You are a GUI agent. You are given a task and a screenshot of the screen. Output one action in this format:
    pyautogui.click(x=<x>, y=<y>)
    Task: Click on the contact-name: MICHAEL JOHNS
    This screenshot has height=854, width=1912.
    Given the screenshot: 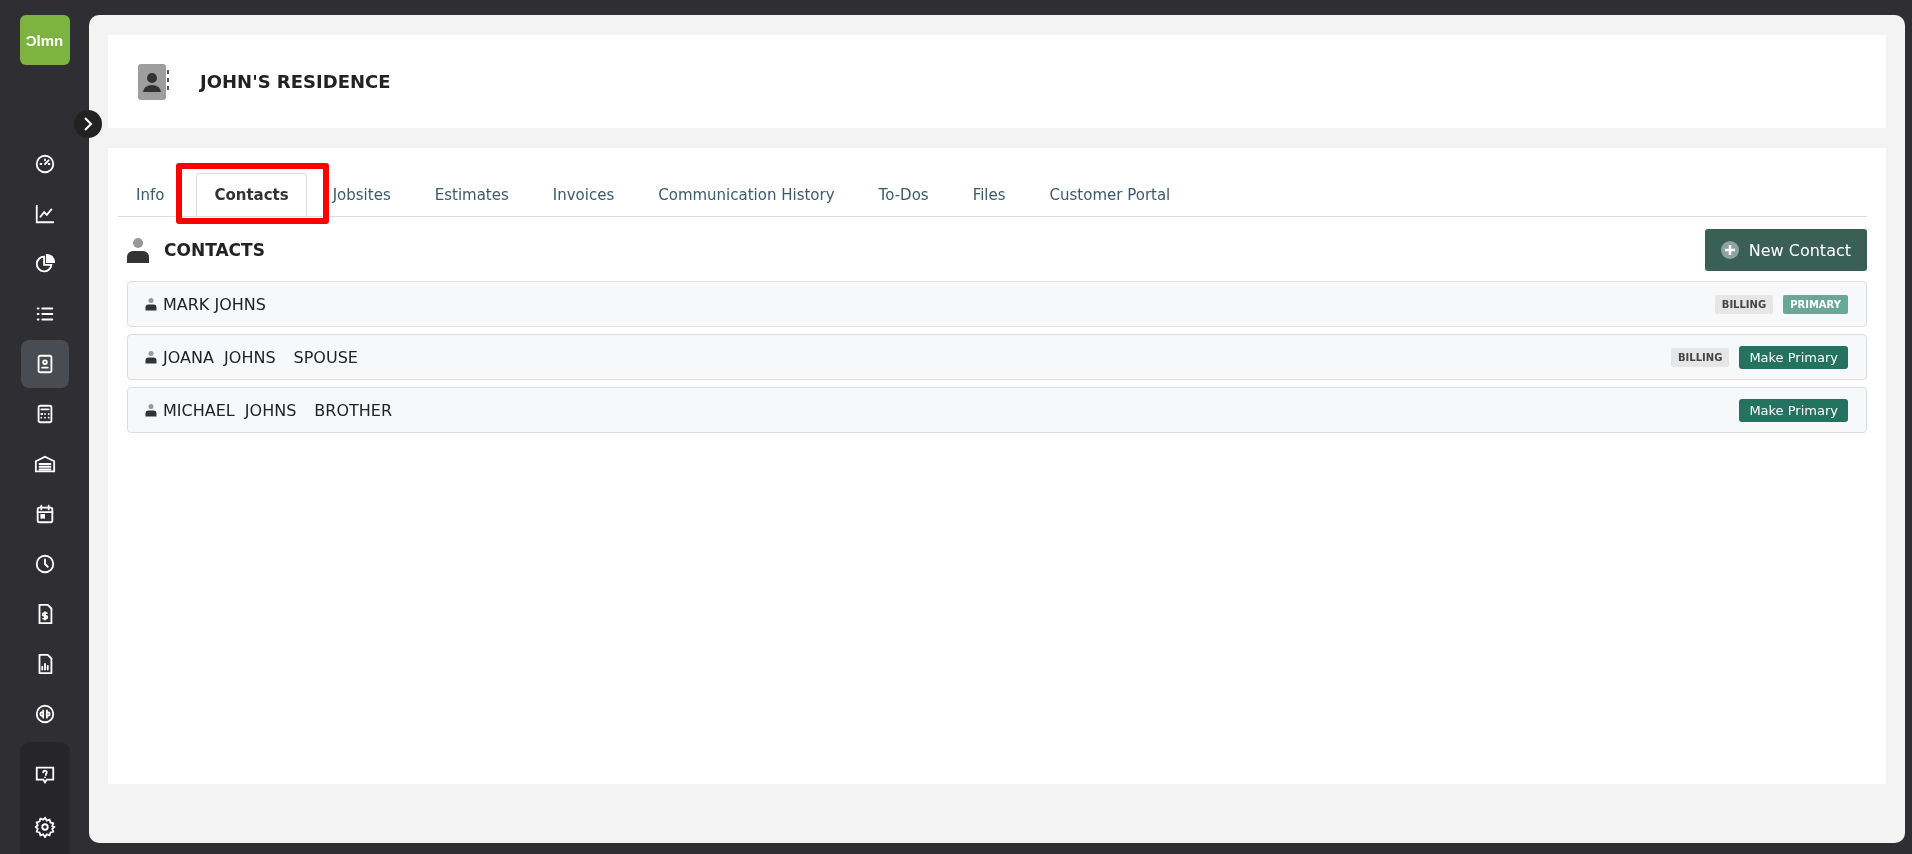 What is the action you would take?
    pyautogui.click(x=230, y=410)
    